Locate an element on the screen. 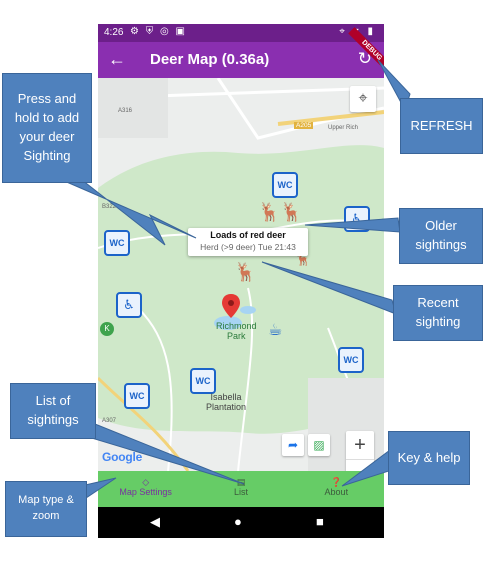 The image size is (485, 561). status-bar: 4:26 ⚙ ⛨ ◎ ▣ ⌖ ▾ ▮ is located at coordinates (241, 33).